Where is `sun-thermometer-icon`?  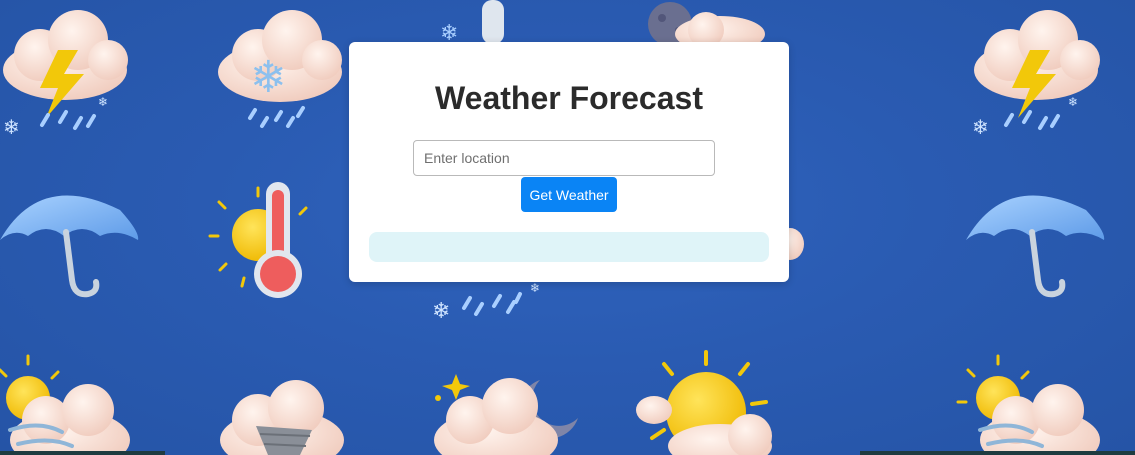 sun-thermometer-icon is located at coordinates (258, 240).